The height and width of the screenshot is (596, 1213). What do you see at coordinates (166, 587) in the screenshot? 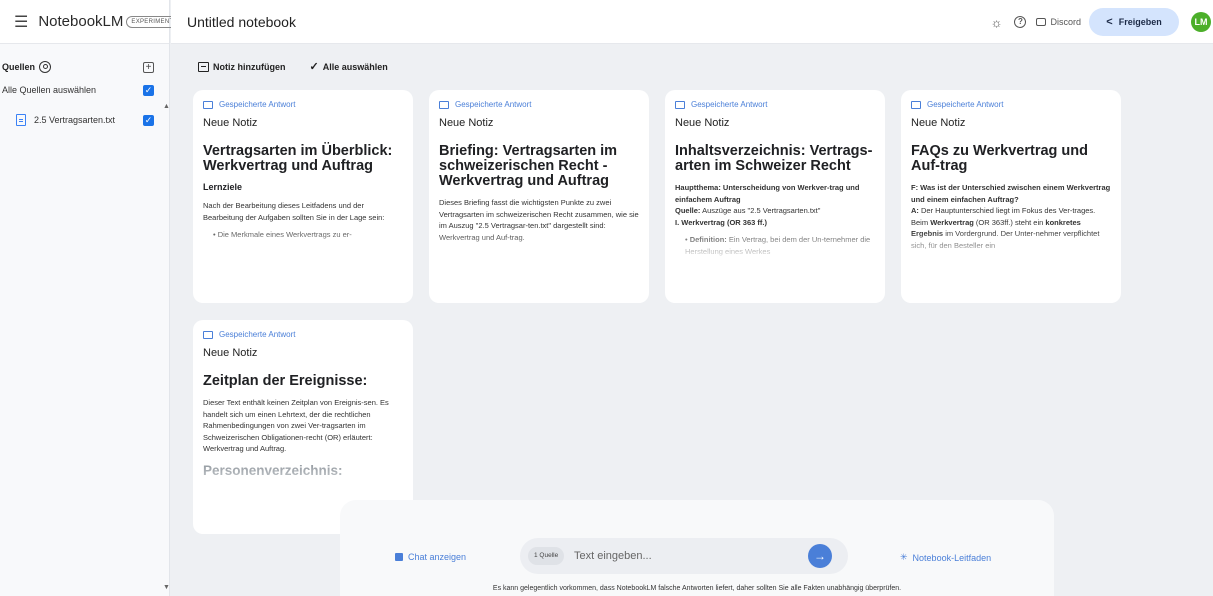
I see `scroll-down-icon: ▼` at bounding box center [166, 587].